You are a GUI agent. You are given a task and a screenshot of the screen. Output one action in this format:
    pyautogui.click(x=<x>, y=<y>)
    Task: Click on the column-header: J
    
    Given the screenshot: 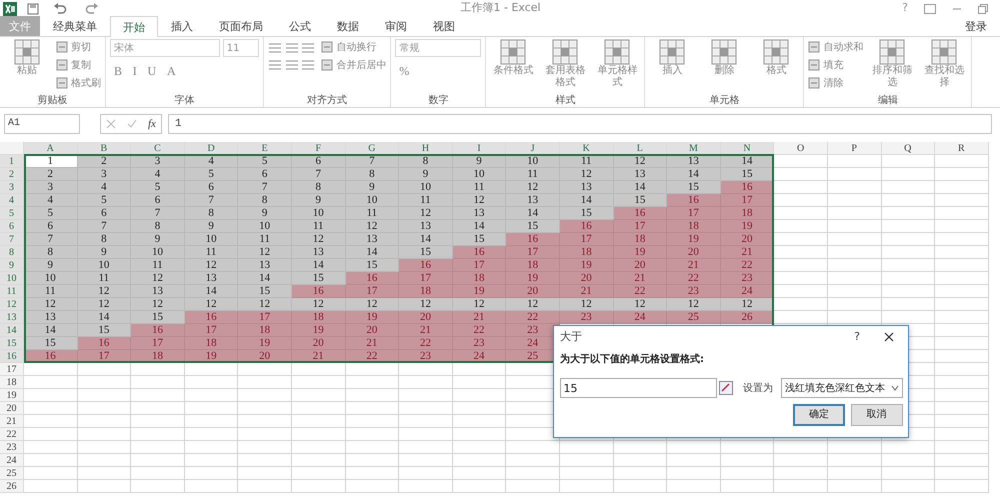 What is the action you would take?
    pyautogui.click(x=533, y=148)
    